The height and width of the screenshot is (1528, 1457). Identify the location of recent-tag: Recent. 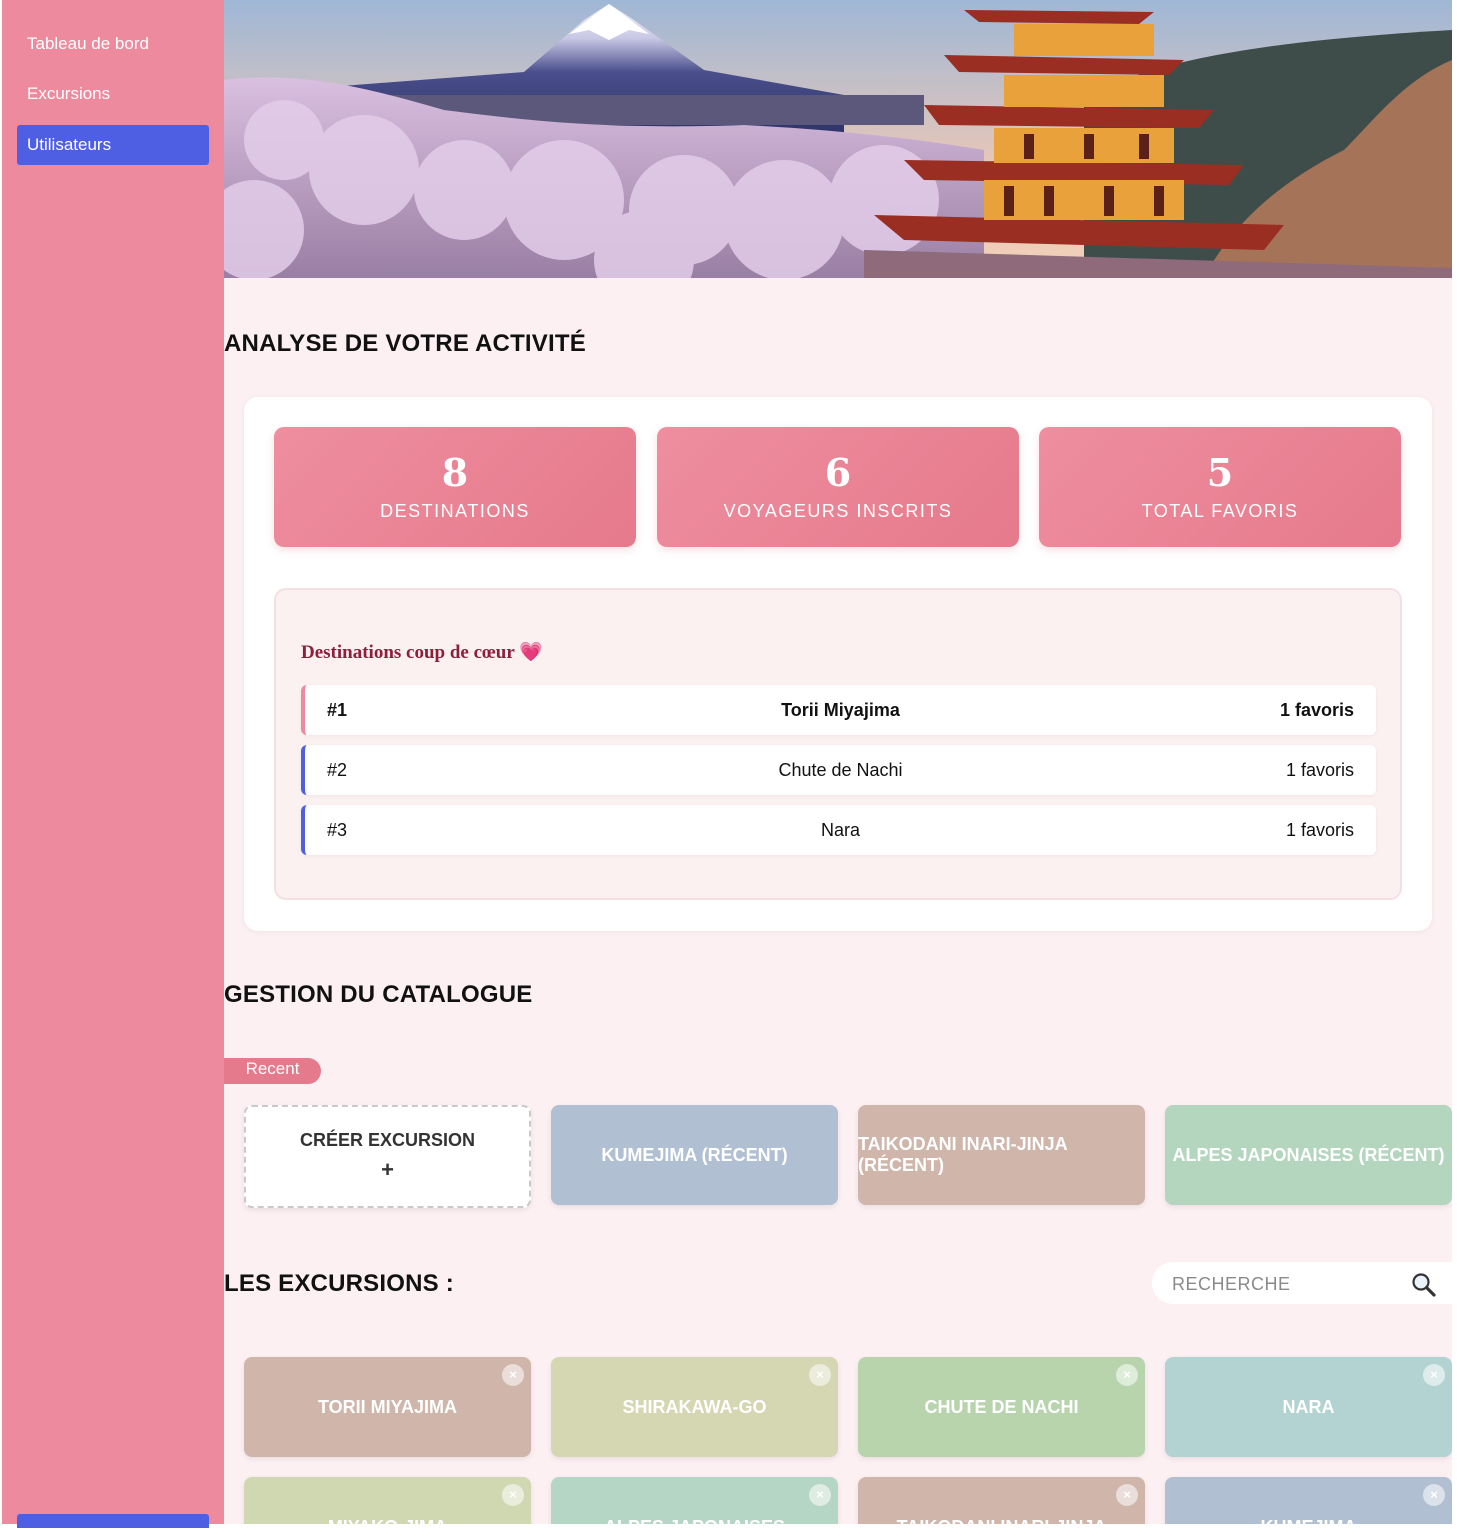
(272, 1071).